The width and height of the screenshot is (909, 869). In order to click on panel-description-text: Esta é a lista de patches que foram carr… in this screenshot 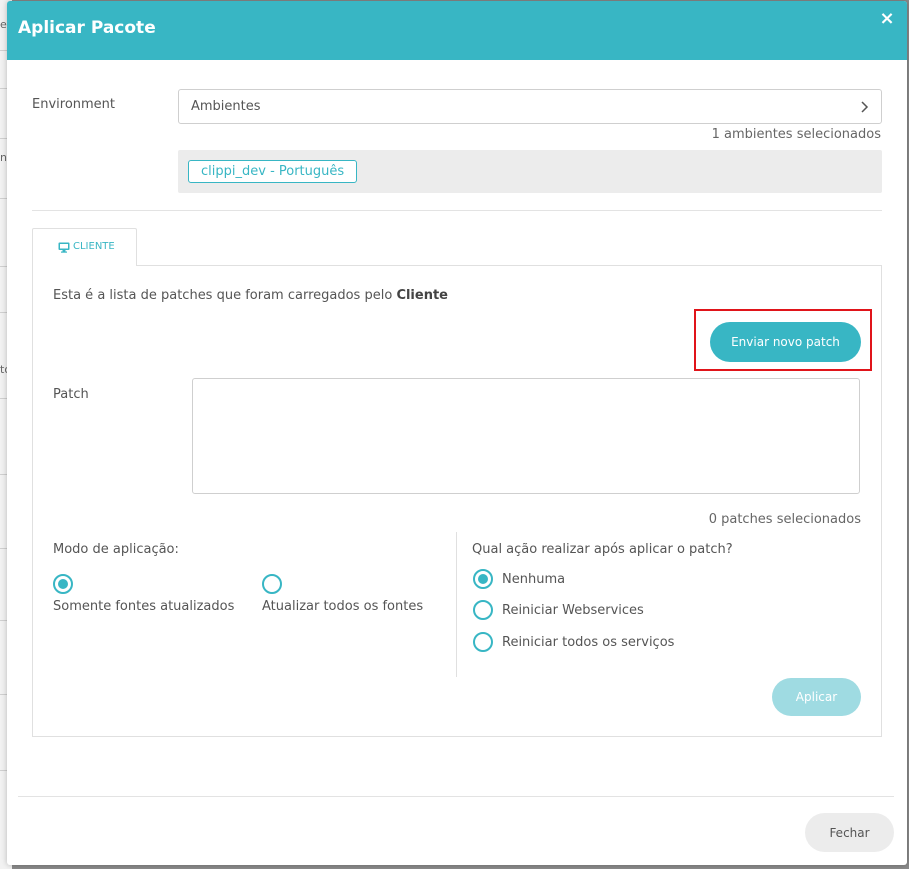, I will do `click(223, 295)`.